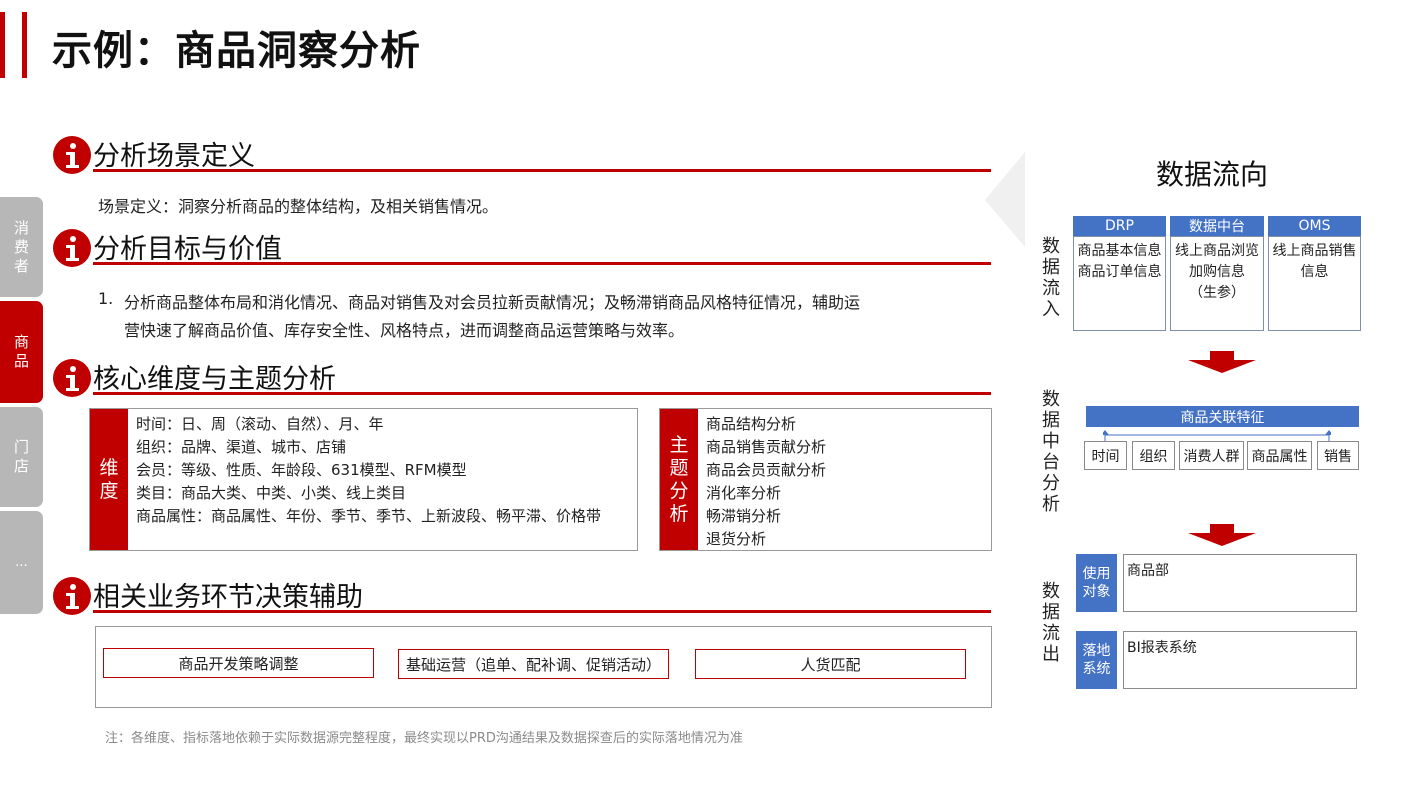 The height and width of the screenshot is (800, 1422). I want to click on source-drp-header: DRP, so click(1119, 226).